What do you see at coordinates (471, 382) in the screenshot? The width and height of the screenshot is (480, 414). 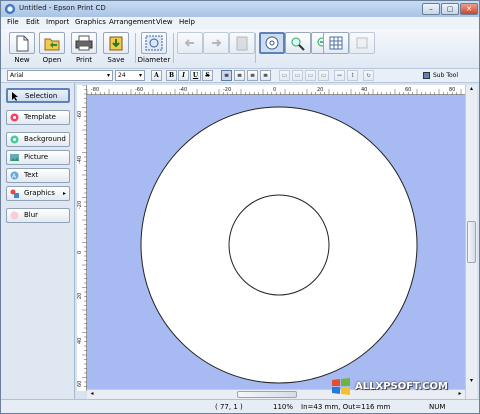 I see `scroll-down-icon: ▾` at bounding box center [471, 382].